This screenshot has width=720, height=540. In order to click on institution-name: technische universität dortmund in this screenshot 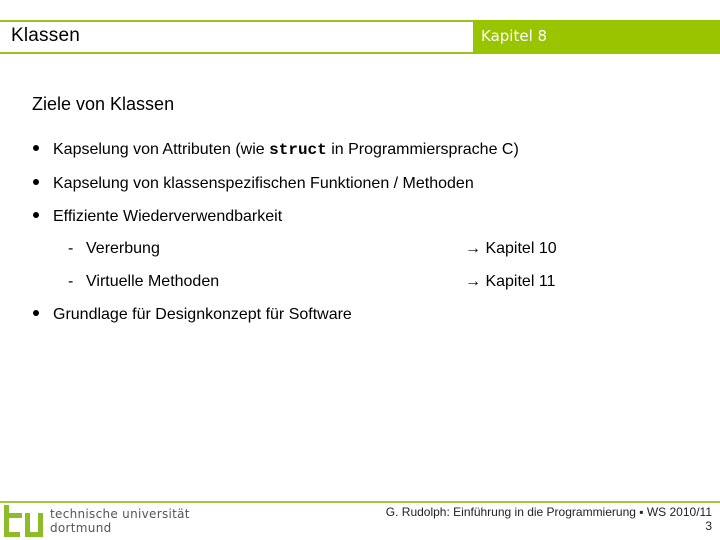, I will do `click(120, 521)`.